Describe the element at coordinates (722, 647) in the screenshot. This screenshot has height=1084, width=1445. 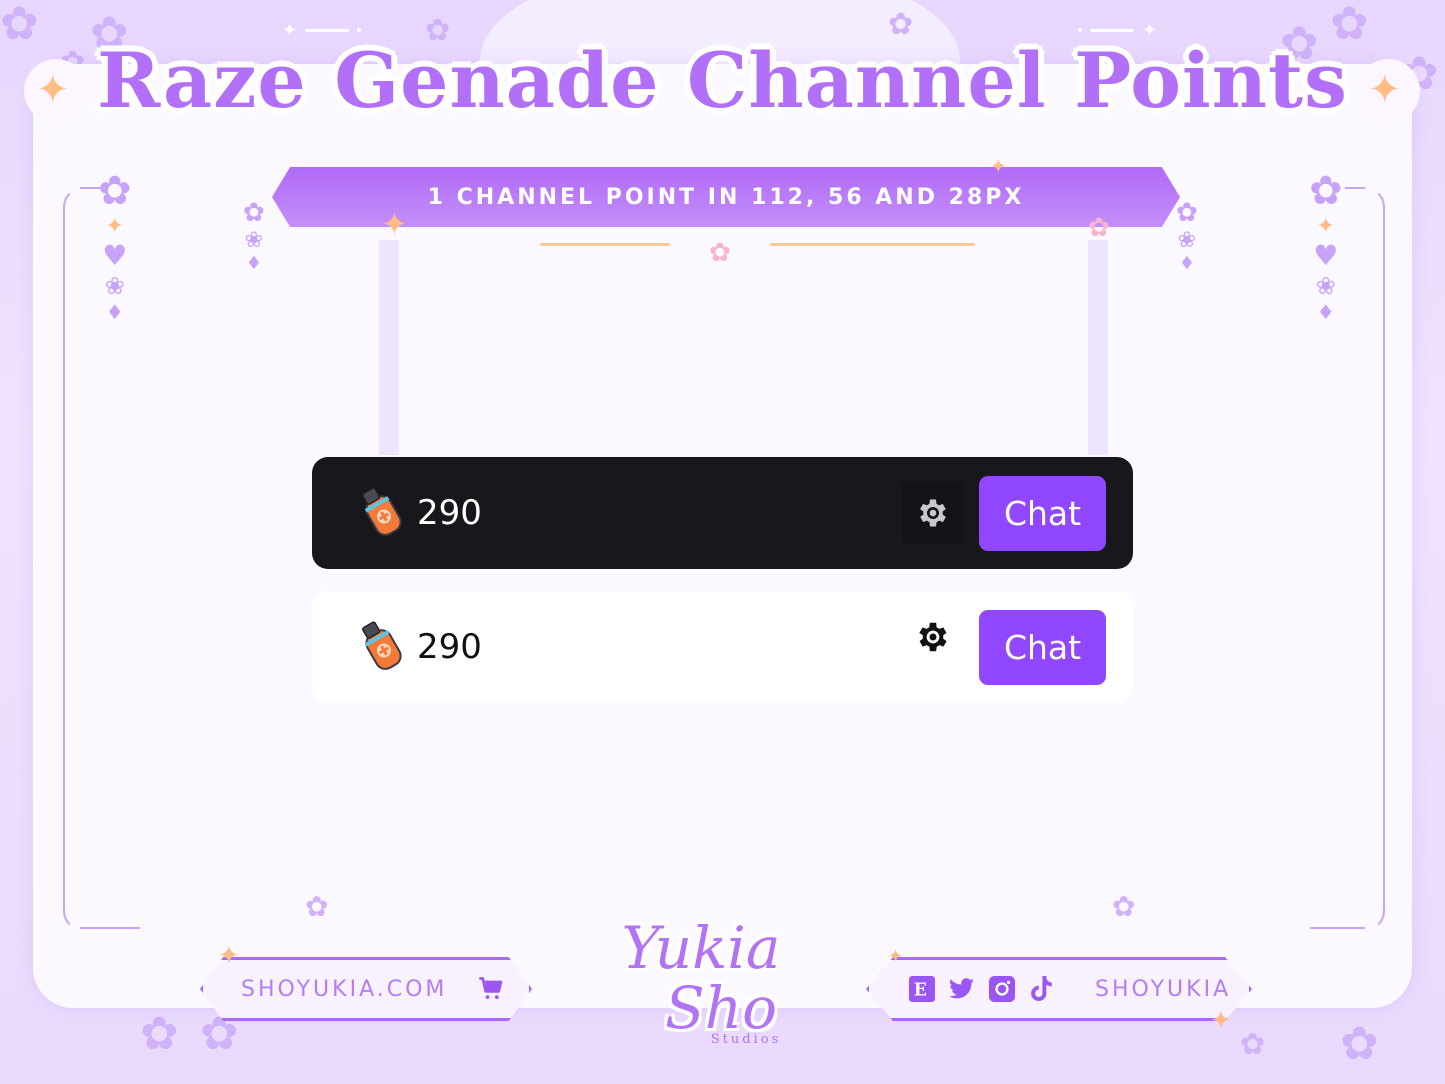
I see `channel-points-preview-light: 290 Chat` at that location.